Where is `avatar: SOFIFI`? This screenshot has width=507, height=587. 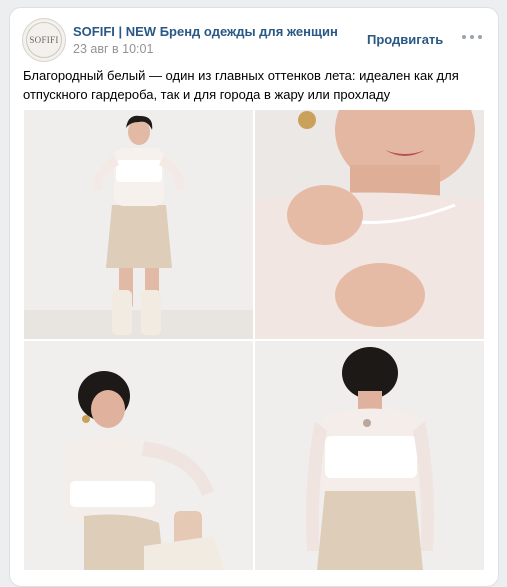
avatar: SOFIFI is located at coordinates (44, 40).